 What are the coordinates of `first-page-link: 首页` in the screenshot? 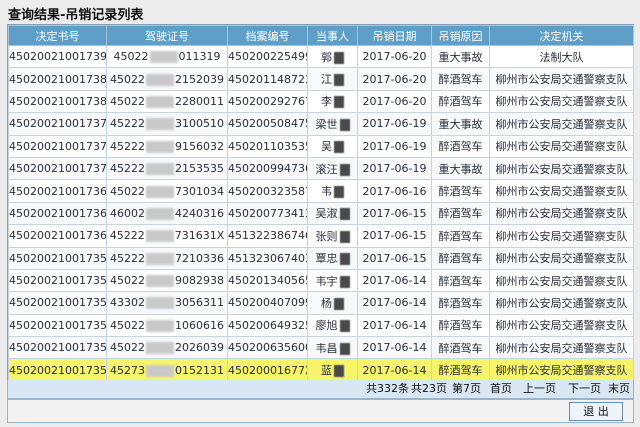 It's located at (501, 389).